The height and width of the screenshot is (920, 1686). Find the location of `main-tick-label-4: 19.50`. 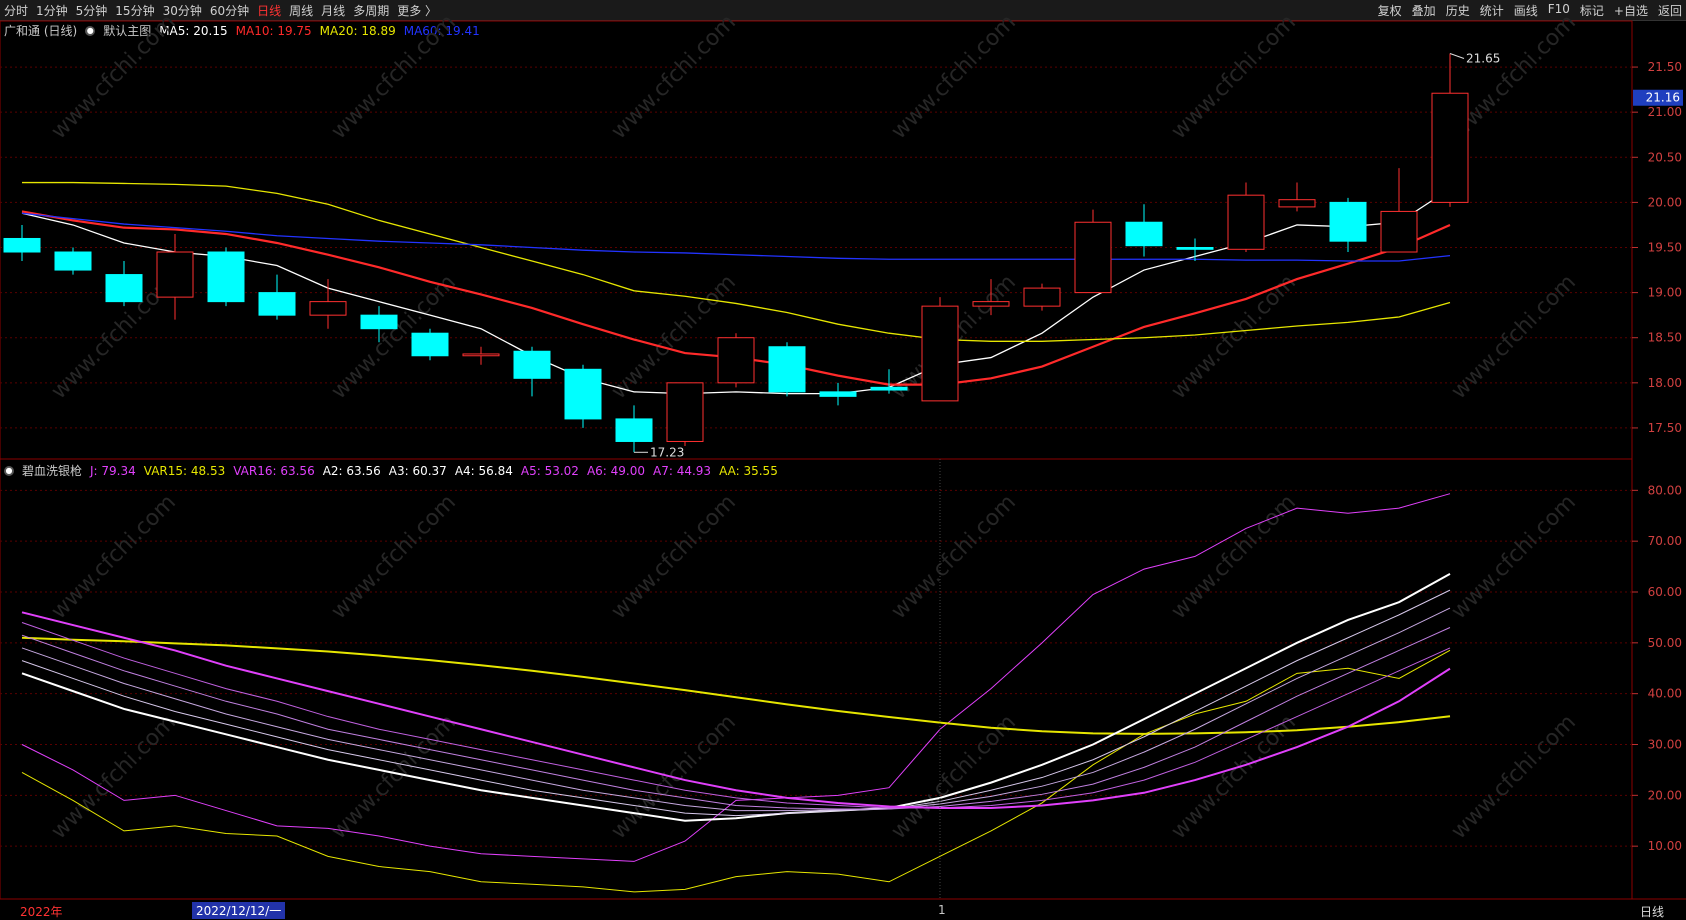

main-tick-label-4: 19.50 is located at coordinates (1665, 248).